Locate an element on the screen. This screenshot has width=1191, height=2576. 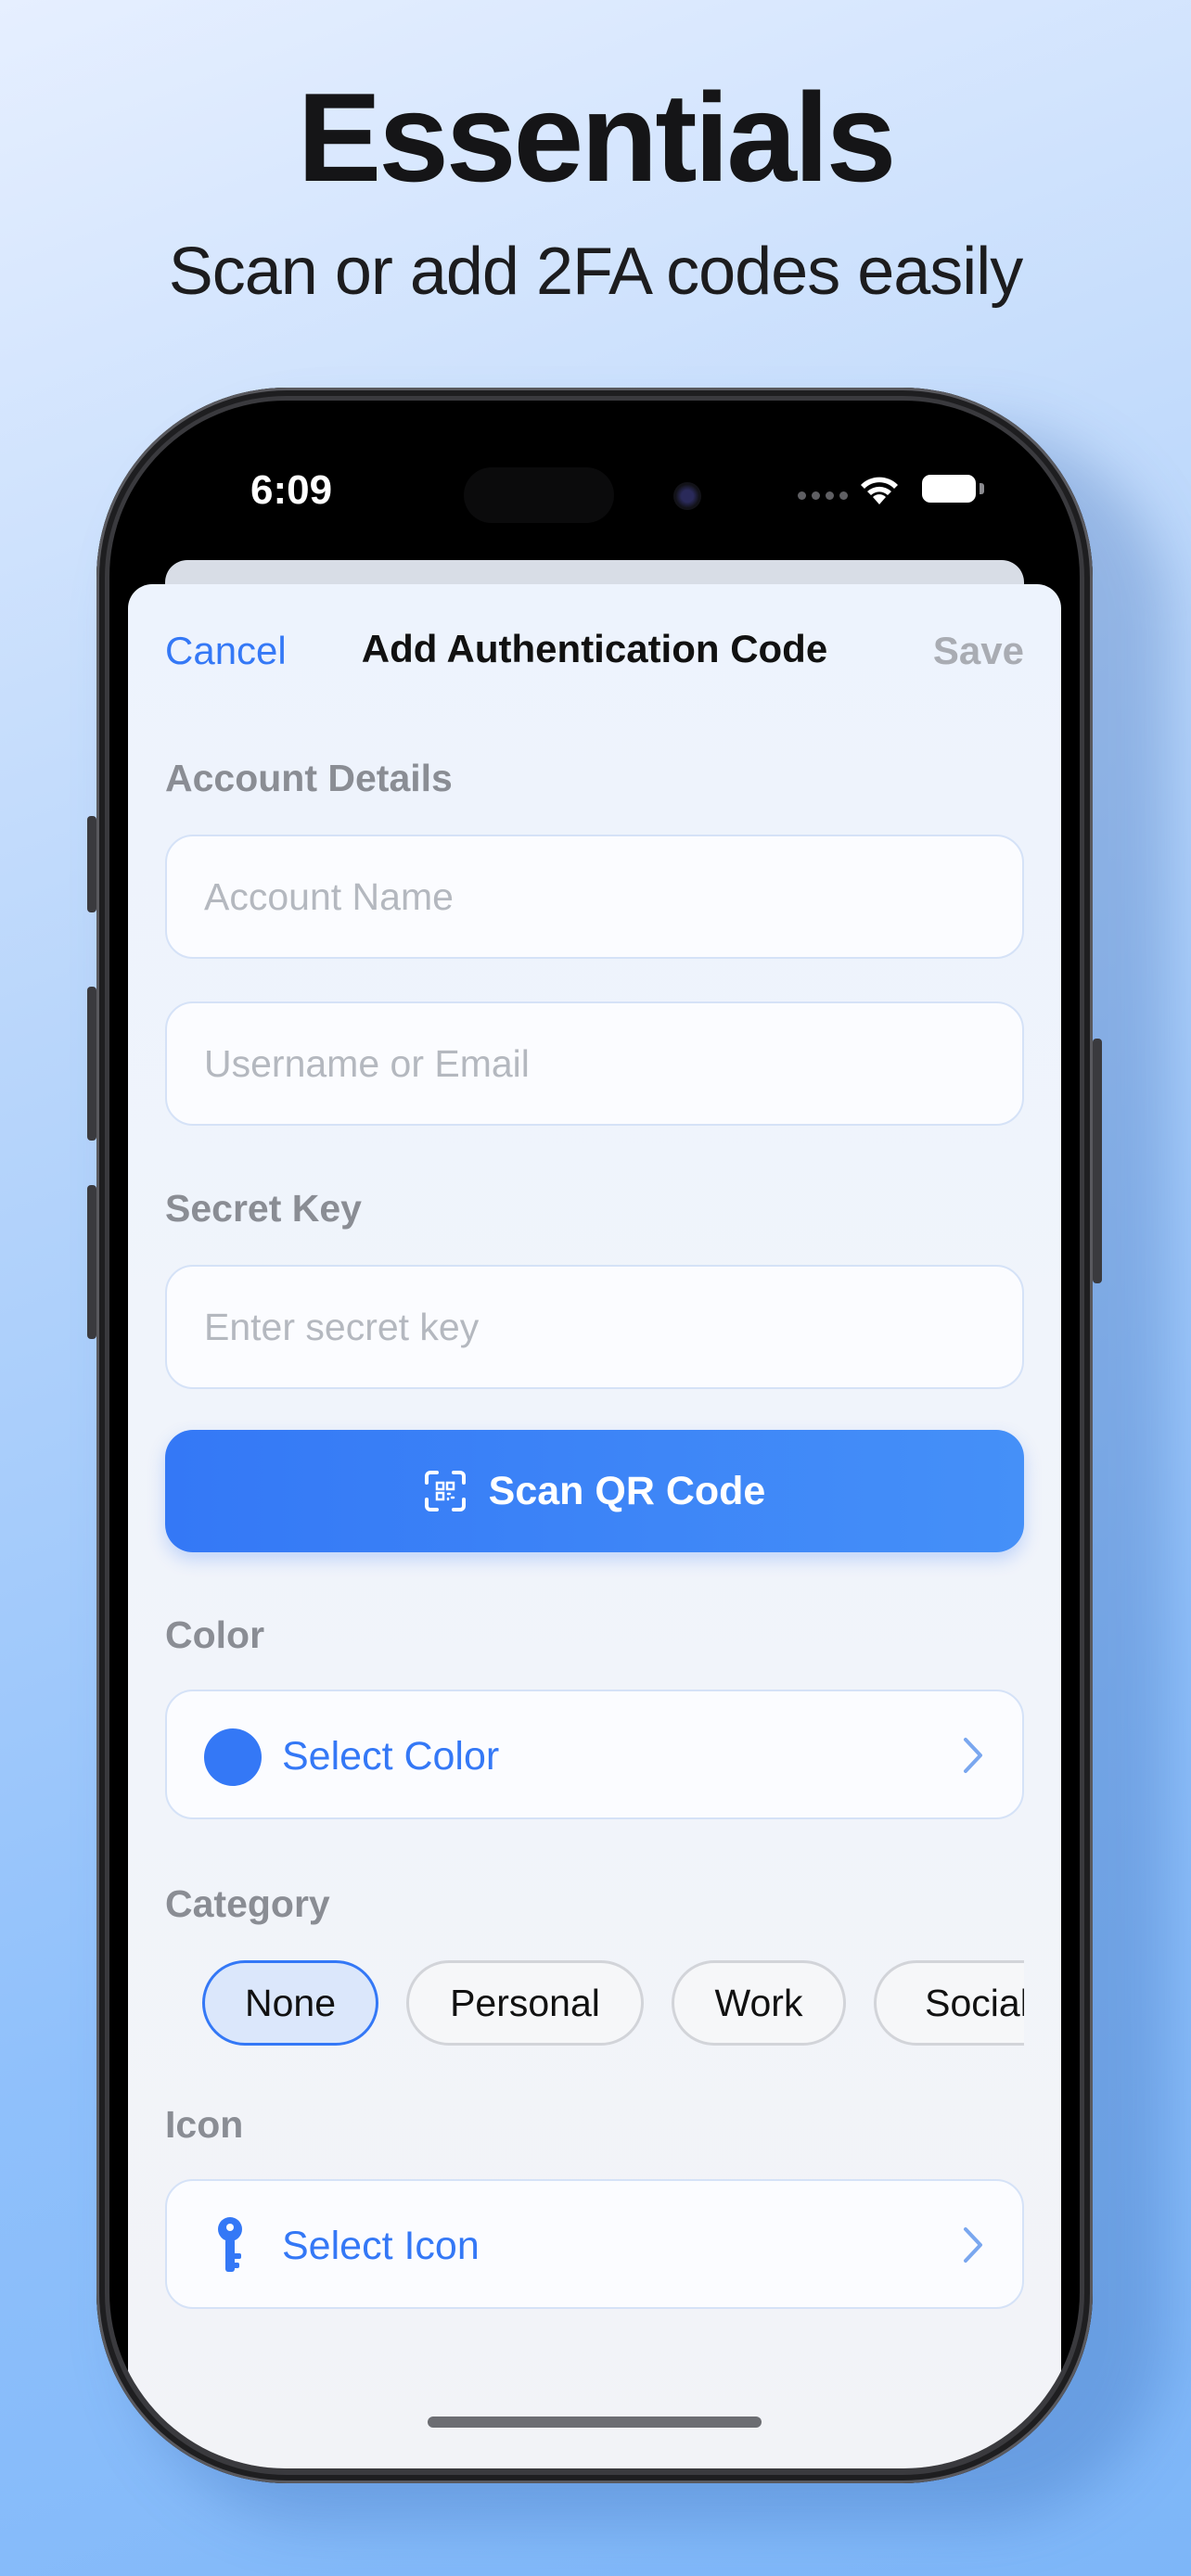
category-label: Category is located at coordinates (248, 1903).